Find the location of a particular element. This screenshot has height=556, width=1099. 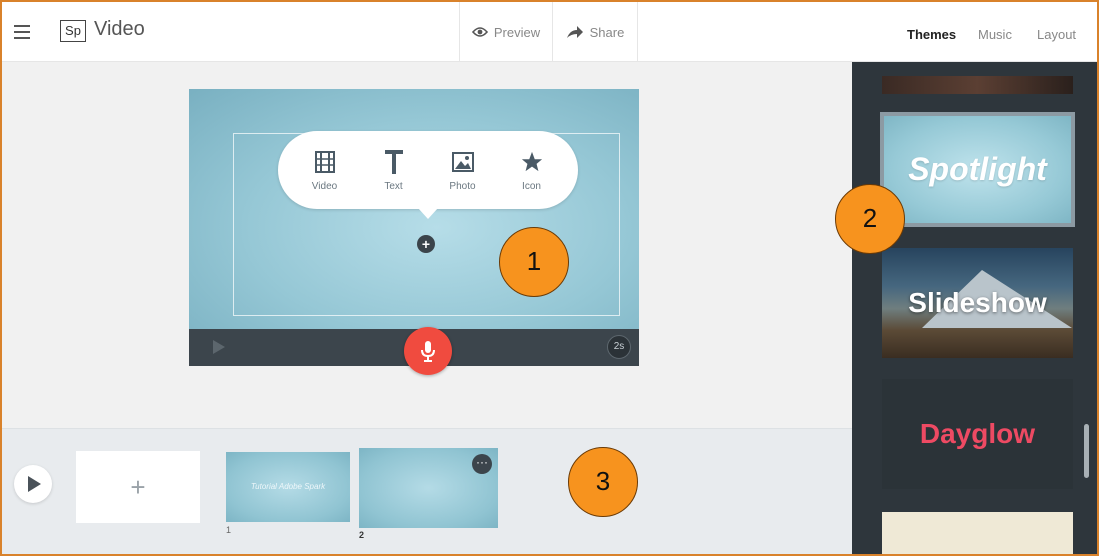

add-video-option: Video is located at coordinates (325, 170).